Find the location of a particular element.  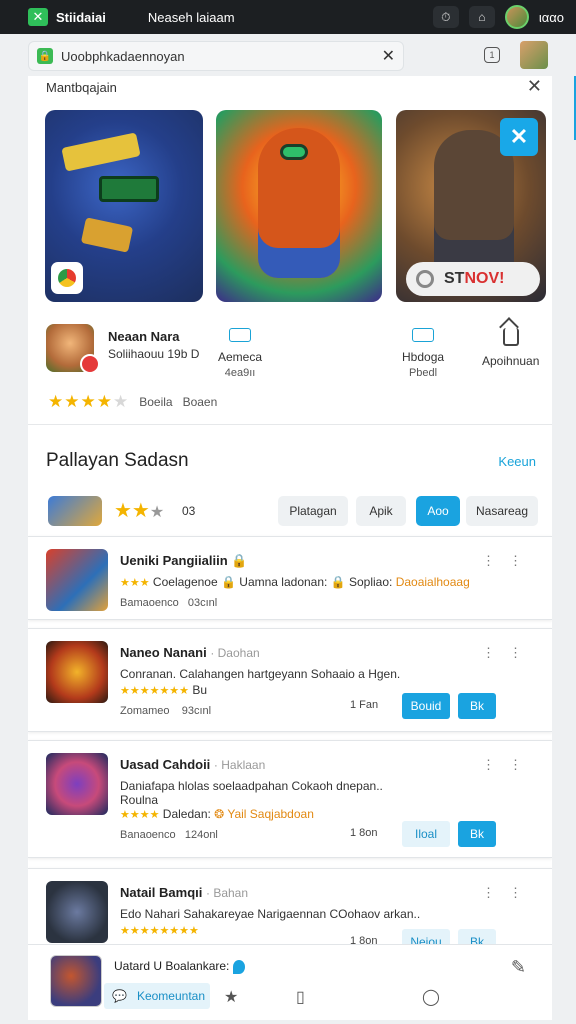

screen-icon is located at coordinates (240, 335).